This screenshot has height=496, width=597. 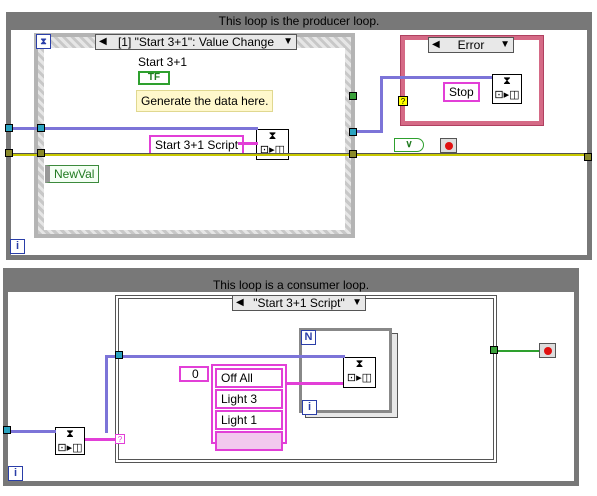 I want to click on newval-indicator: NewVal, so click(x=72, y=174).